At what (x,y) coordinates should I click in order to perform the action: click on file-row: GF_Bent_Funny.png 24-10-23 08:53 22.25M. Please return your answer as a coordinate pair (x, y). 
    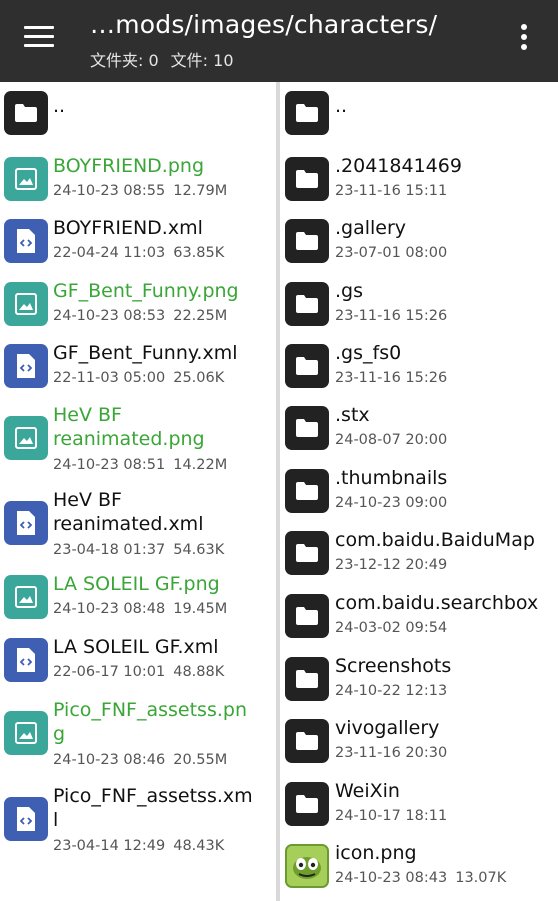
    Looking at the image, I should click on (138, 304).